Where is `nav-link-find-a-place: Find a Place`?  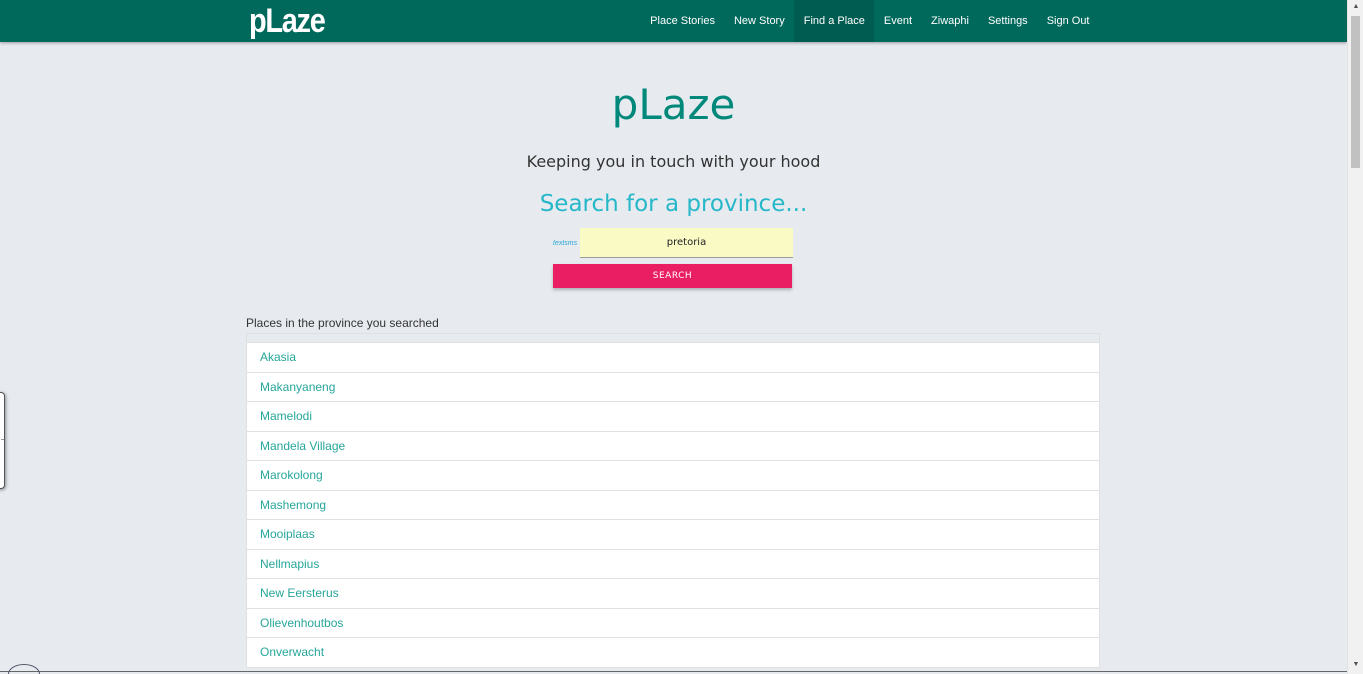 nav-link-find-a-place: Find a Place is located at coordinates (834, 21).